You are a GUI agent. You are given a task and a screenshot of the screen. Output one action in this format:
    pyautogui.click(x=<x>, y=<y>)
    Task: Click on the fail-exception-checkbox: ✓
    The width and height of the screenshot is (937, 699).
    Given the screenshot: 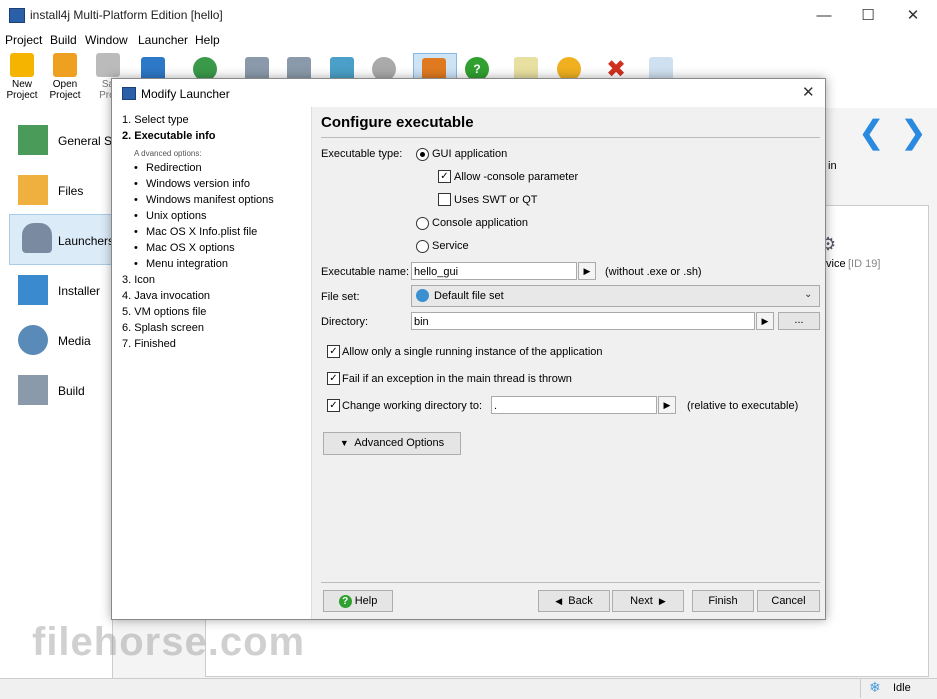 What is the action you would take?
    pyautogui.click(x=333, y=378)
    